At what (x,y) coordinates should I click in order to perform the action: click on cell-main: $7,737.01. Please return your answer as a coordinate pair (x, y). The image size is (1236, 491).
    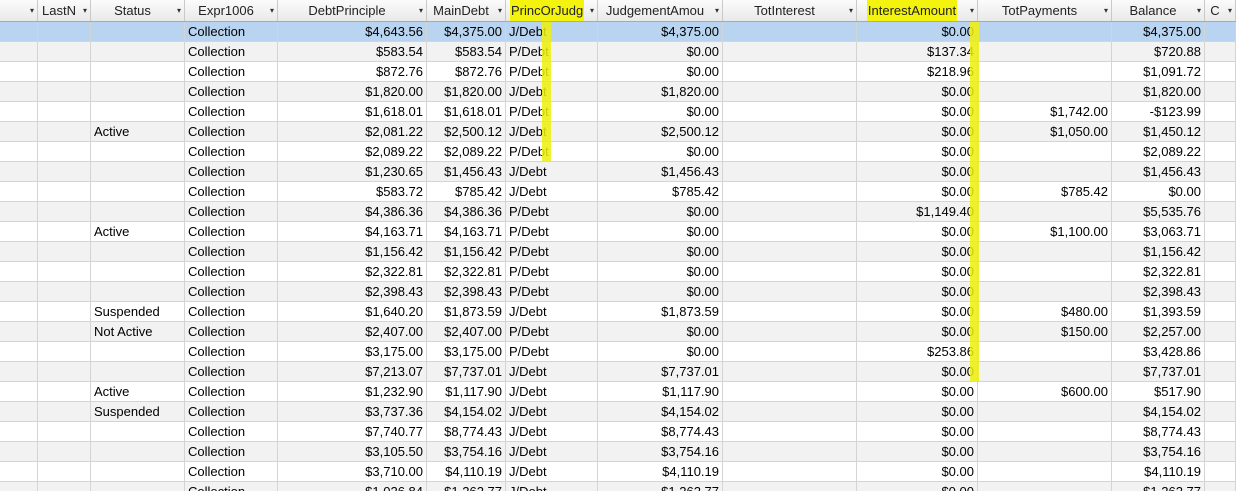
    Looking at the image, I should click on (466, 371).